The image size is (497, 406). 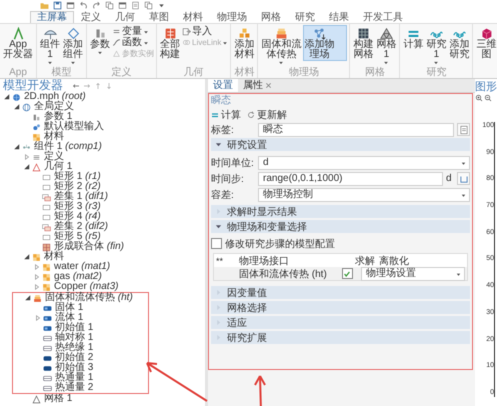 What do you see at coordinates (170, 43) in the screenshot?
I see `ribbon-button: 全部构建` at bounding box center [170, 43].